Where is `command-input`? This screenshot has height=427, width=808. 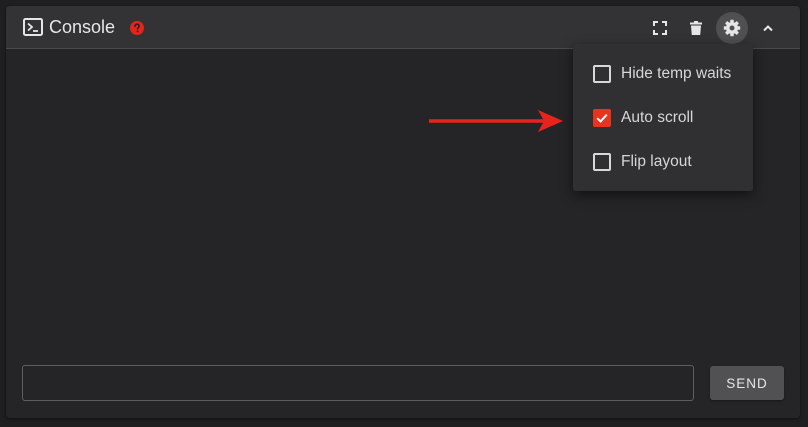
command-input is located at coordinates (358, 383).